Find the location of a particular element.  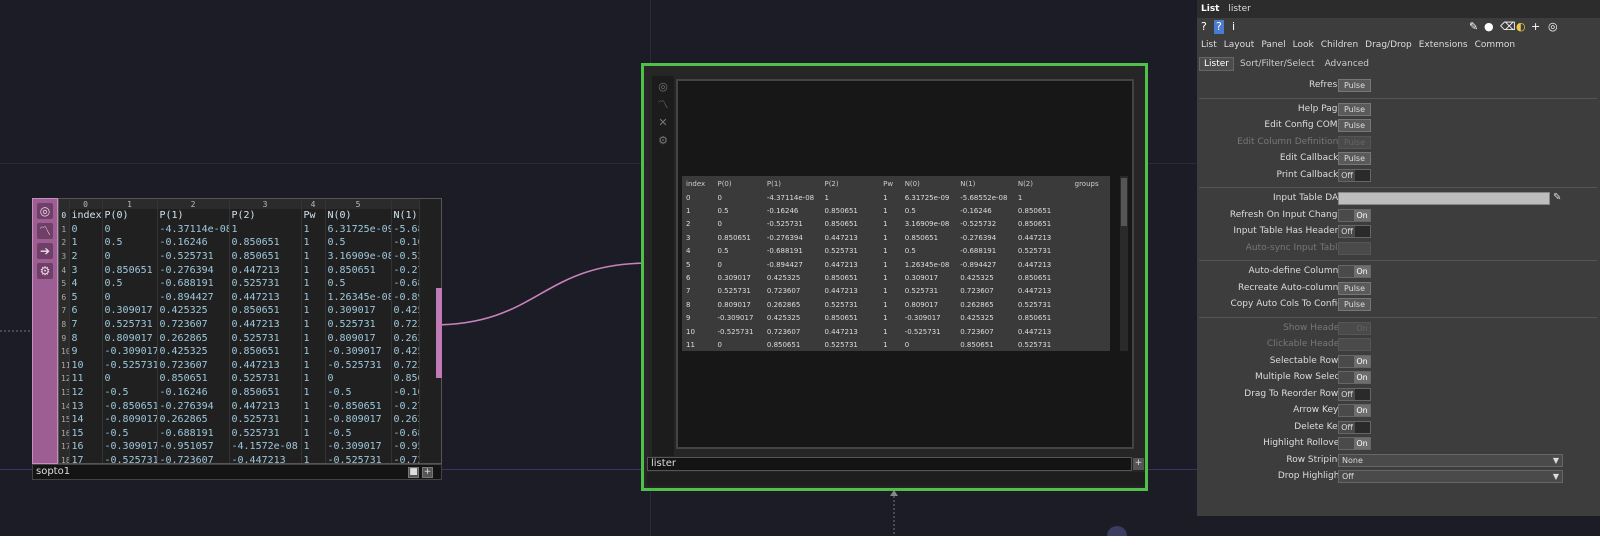

table-cell: 0.262865 is located at coordinates (193, 338).